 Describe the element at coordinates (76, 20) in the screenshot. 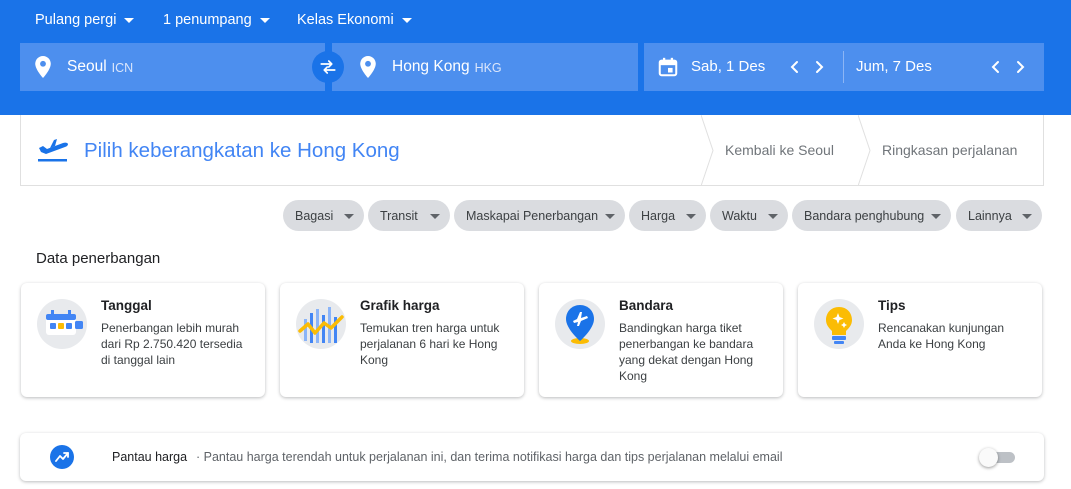

I see `trip-type-label: Pulang pergi` at that location.